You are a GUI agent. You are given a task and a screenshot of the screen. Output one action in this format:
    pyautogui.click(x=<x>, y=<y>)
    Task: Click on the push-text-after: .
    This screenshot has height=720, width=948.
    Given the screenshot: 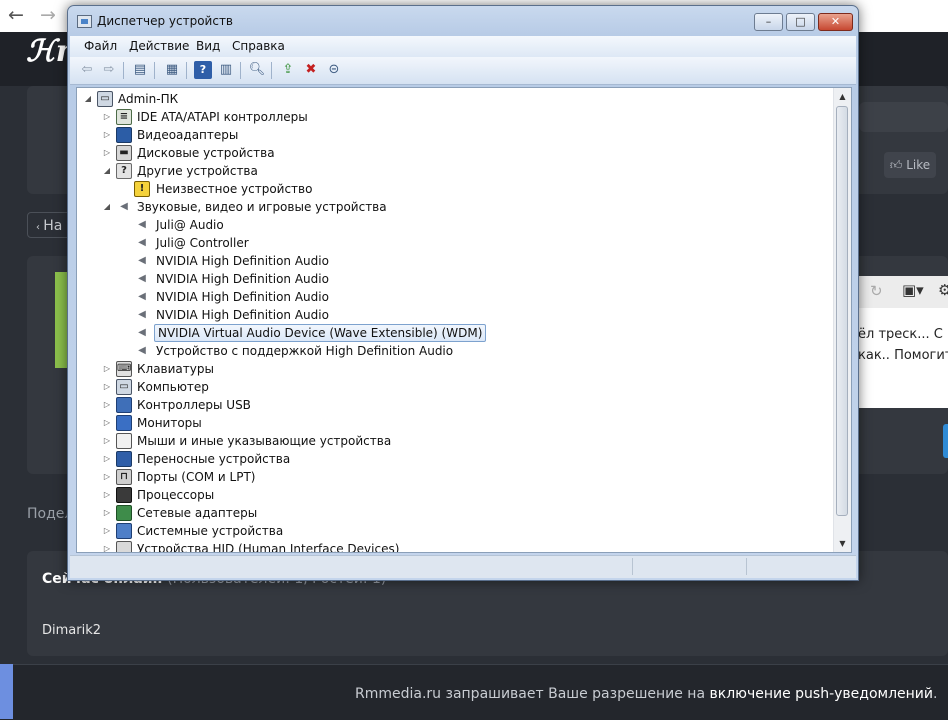 What is the action you would take?
    pyautogui.click(x=935, y=694)
    